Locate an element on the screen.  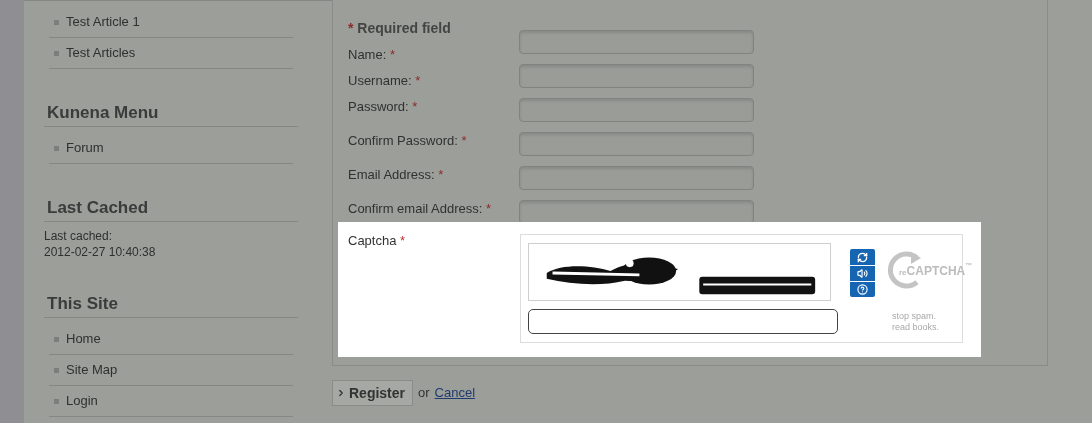
field-label: Captcha * is located at coordinates (377, 241).